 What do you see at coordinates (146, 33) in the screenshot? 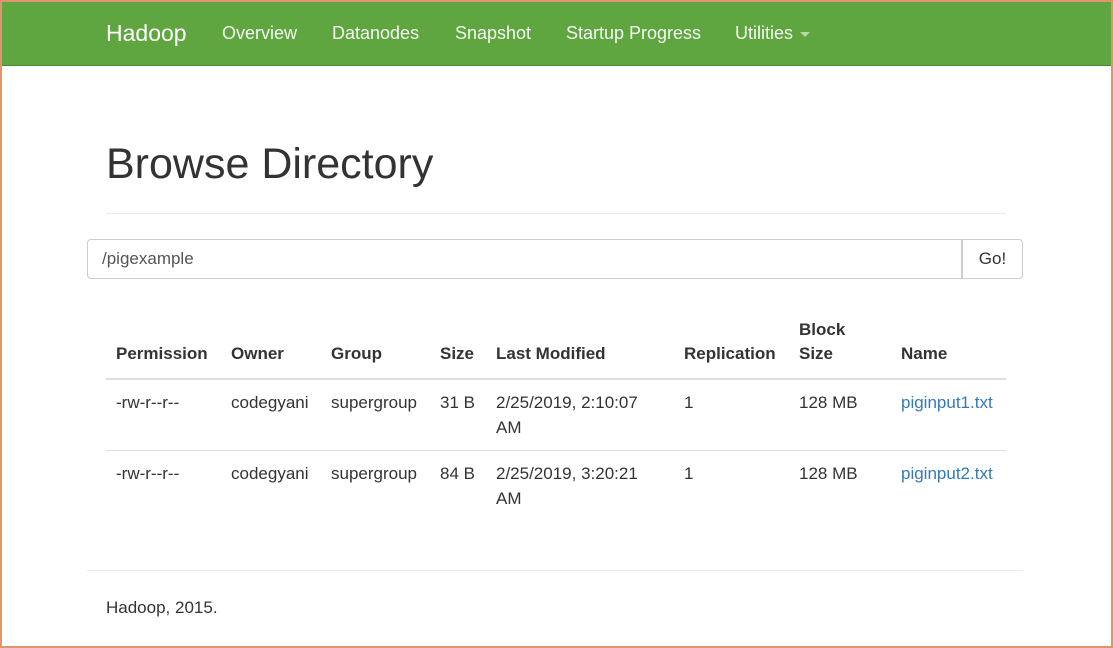
I see `brand-link: Hadoop` at bounding box center [146, 33].